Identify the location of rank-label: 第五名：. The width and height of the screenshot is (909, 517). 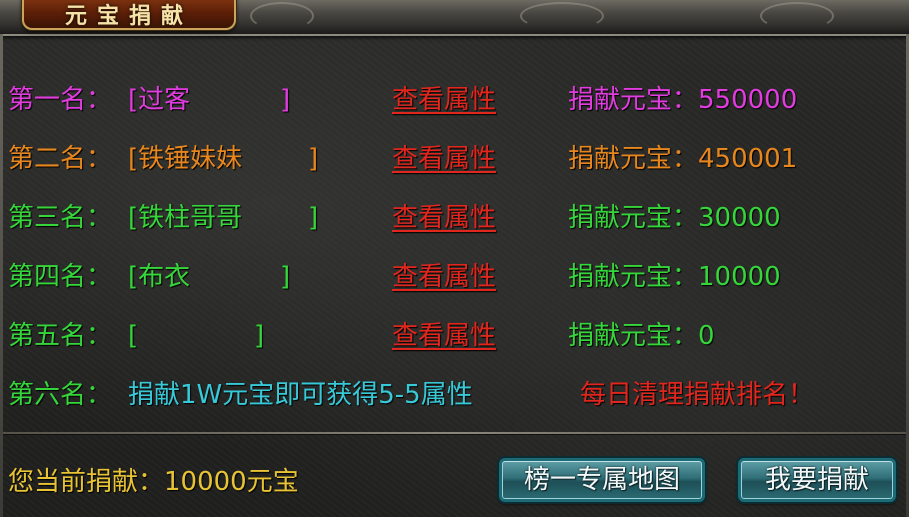
(60, 336).